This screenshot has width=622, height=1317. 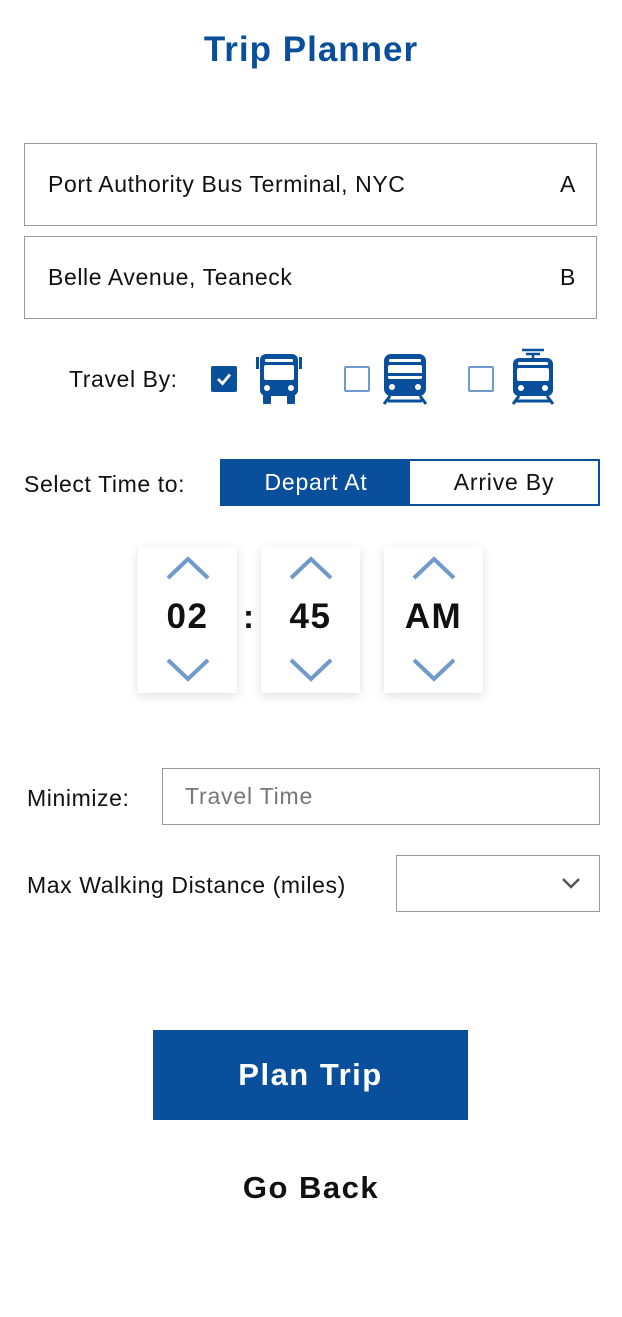 I want to click on hour-spinner: 02, so click(x=187, y=620).